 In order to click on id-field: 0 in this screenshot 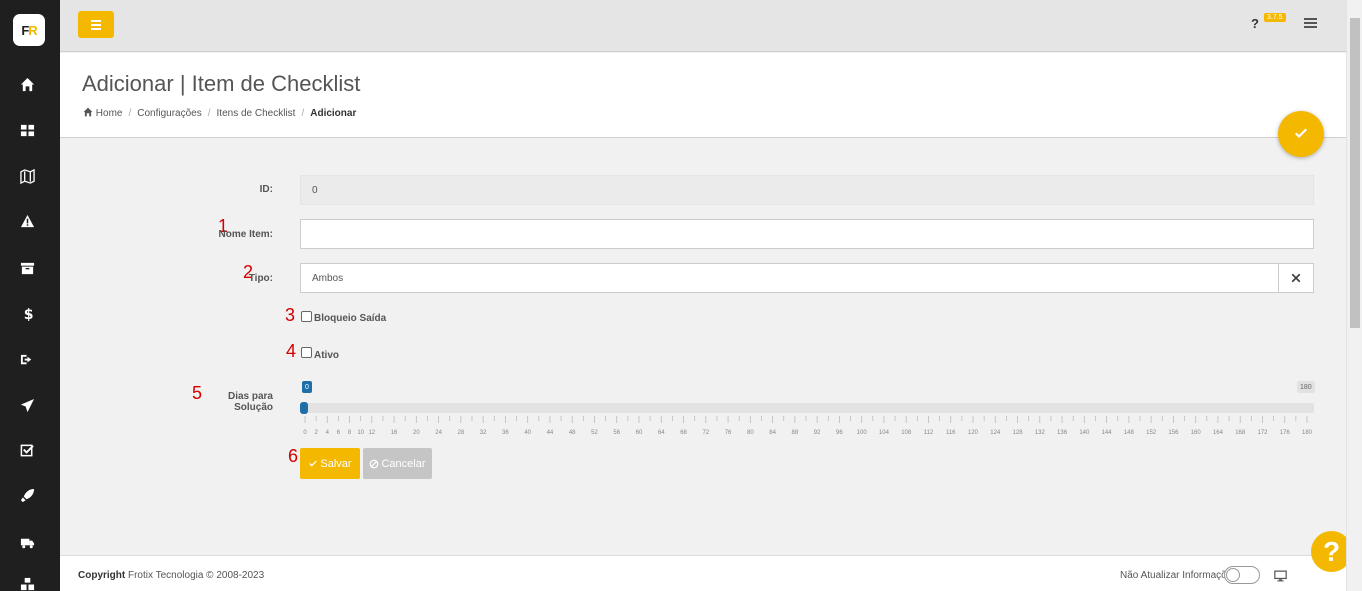, I will do `click(807, 190)`.